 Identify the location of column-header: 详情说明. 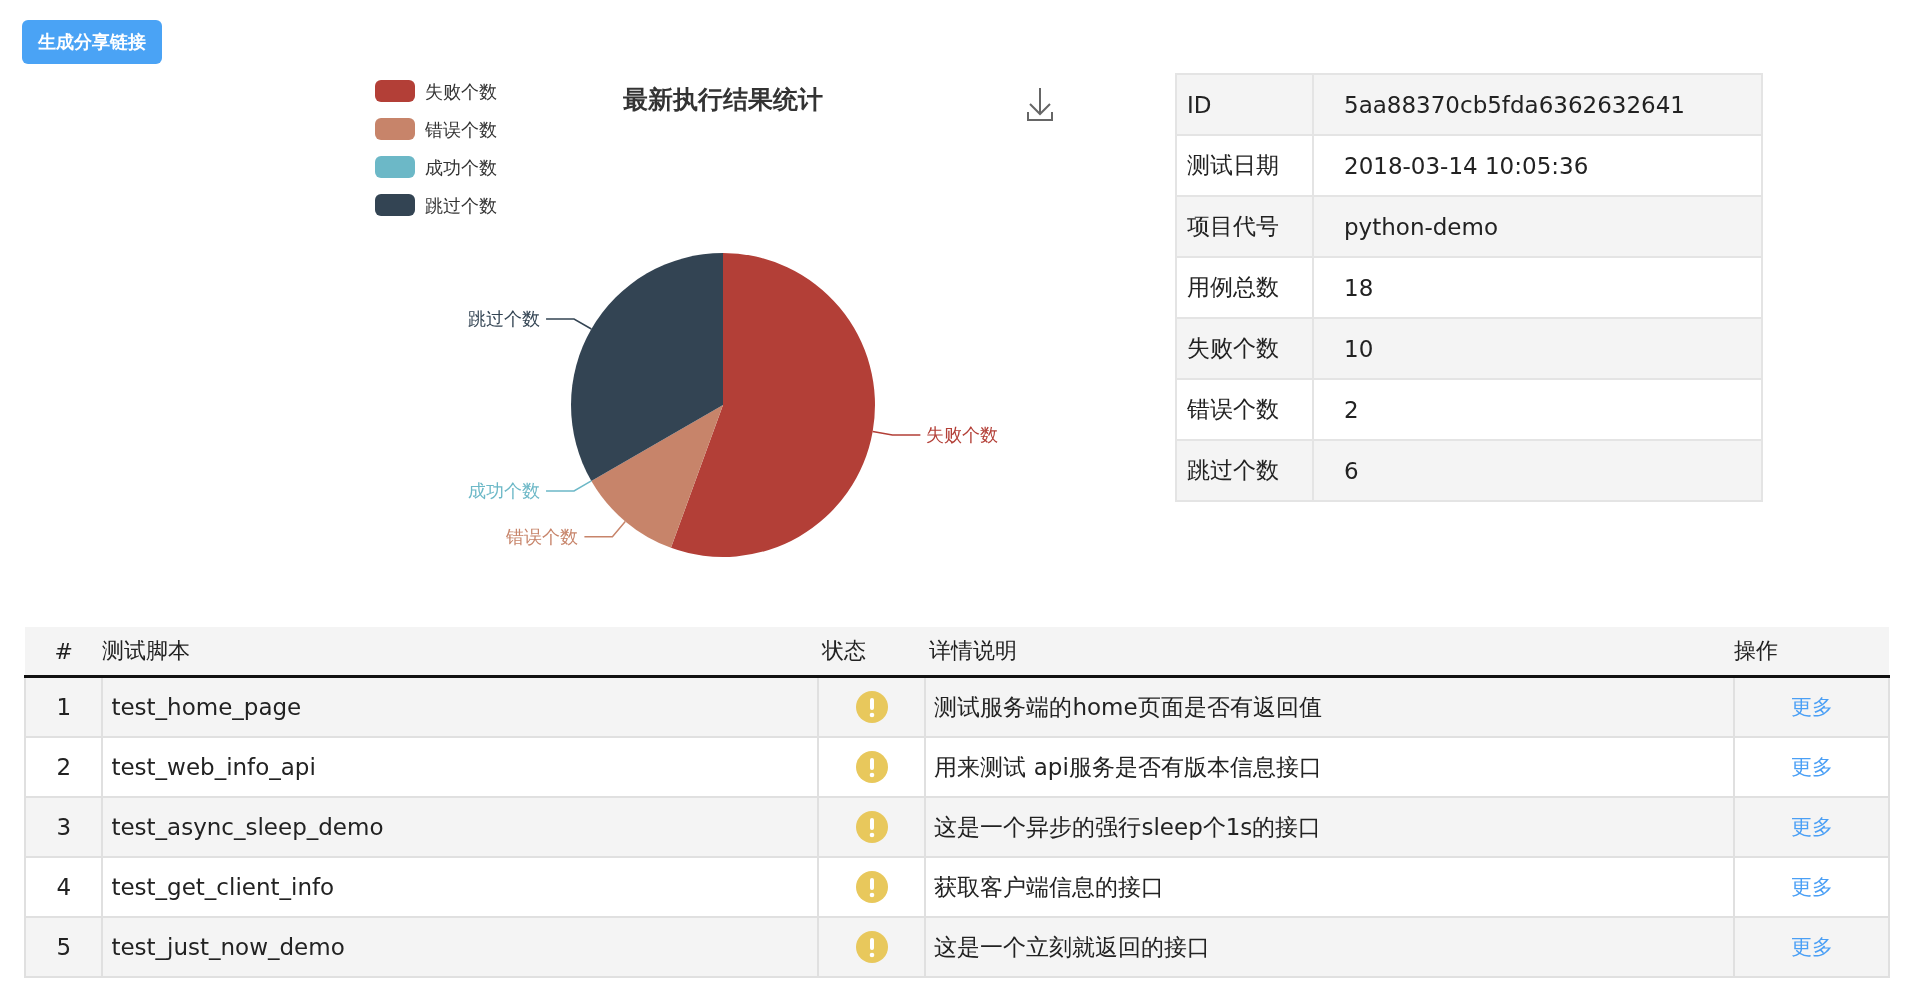
(1330, 652).